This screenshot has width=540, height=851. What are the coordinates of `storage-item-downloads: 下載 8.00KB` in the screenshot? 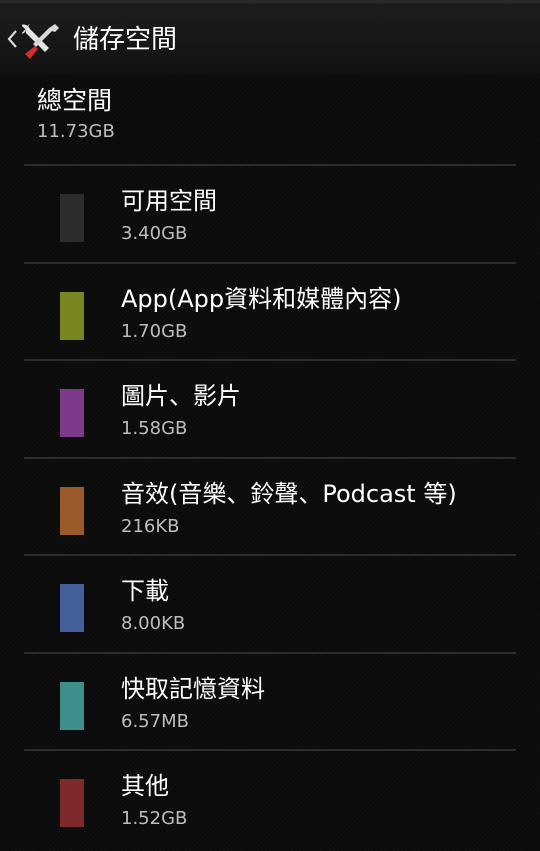 It's located at (270, 604).